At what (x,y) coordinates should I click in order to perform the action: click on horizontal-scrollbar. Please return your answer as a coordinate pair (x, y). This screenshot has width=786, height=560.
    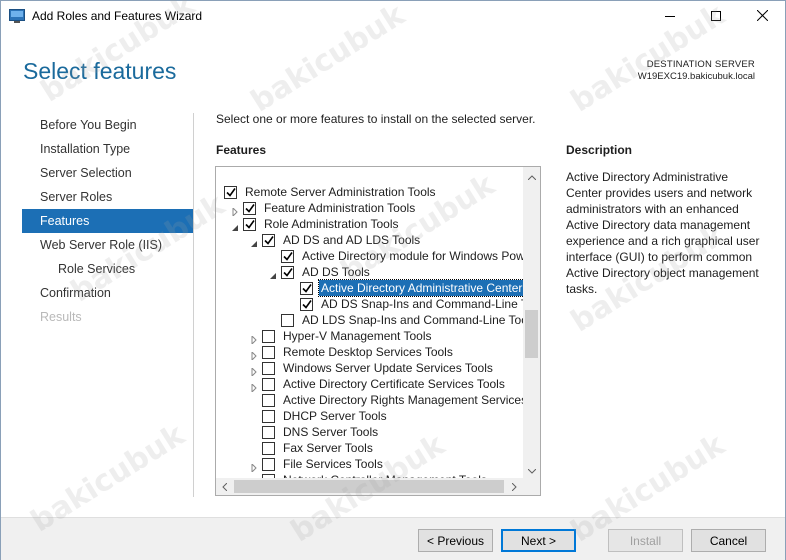
    Looking at the image, I should click on (378, 486).